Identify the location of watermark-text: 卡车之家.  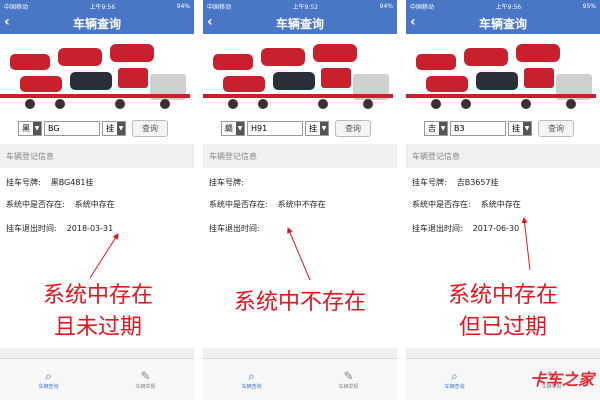
(561, 379).